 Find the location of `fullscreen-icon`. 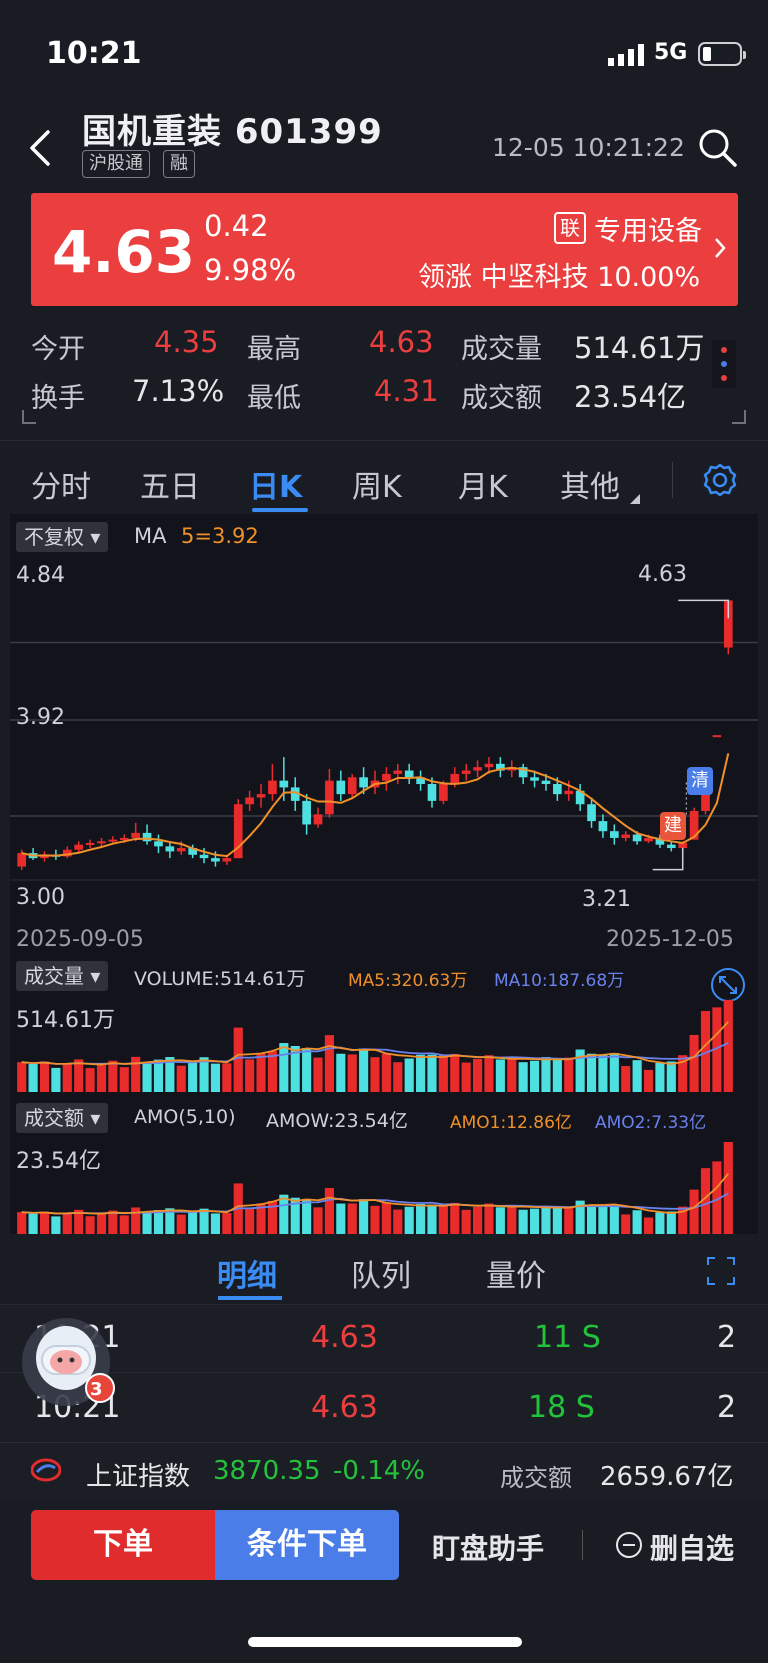

fullscreen-icon is located at coordinates (721, 1271).